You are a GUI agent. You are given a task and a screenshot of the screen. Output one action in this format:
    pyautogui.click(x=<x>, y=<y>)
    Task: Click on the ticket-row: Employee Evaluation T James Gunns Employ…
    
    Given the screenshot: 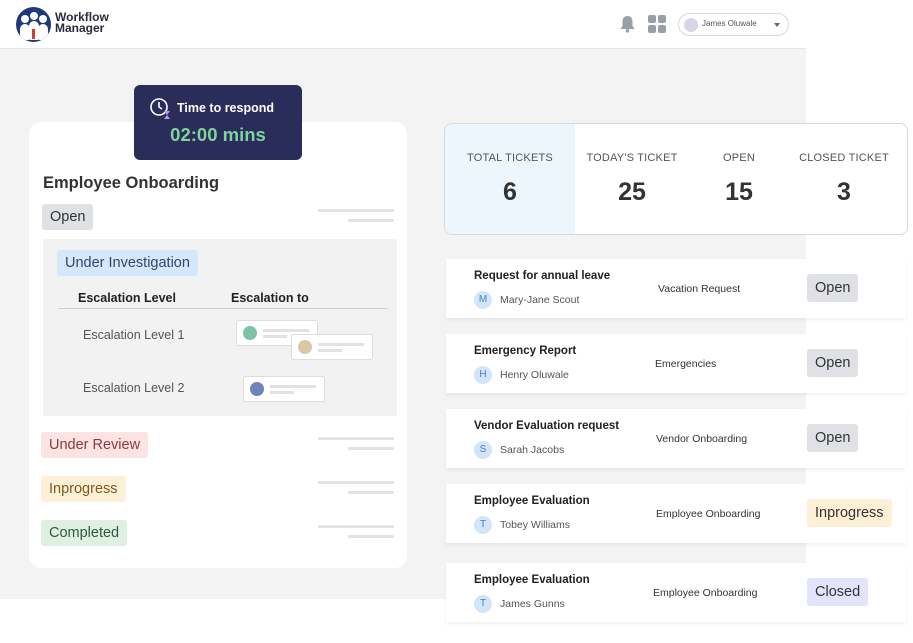 What is the action you would take?
    pyautogui.click(x=676, y=592)
    